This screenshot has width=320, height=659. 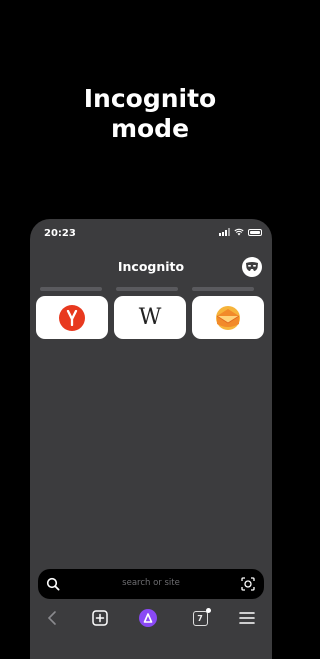 I want to click on mail-envelope-icon, so click(x=228, y=317).